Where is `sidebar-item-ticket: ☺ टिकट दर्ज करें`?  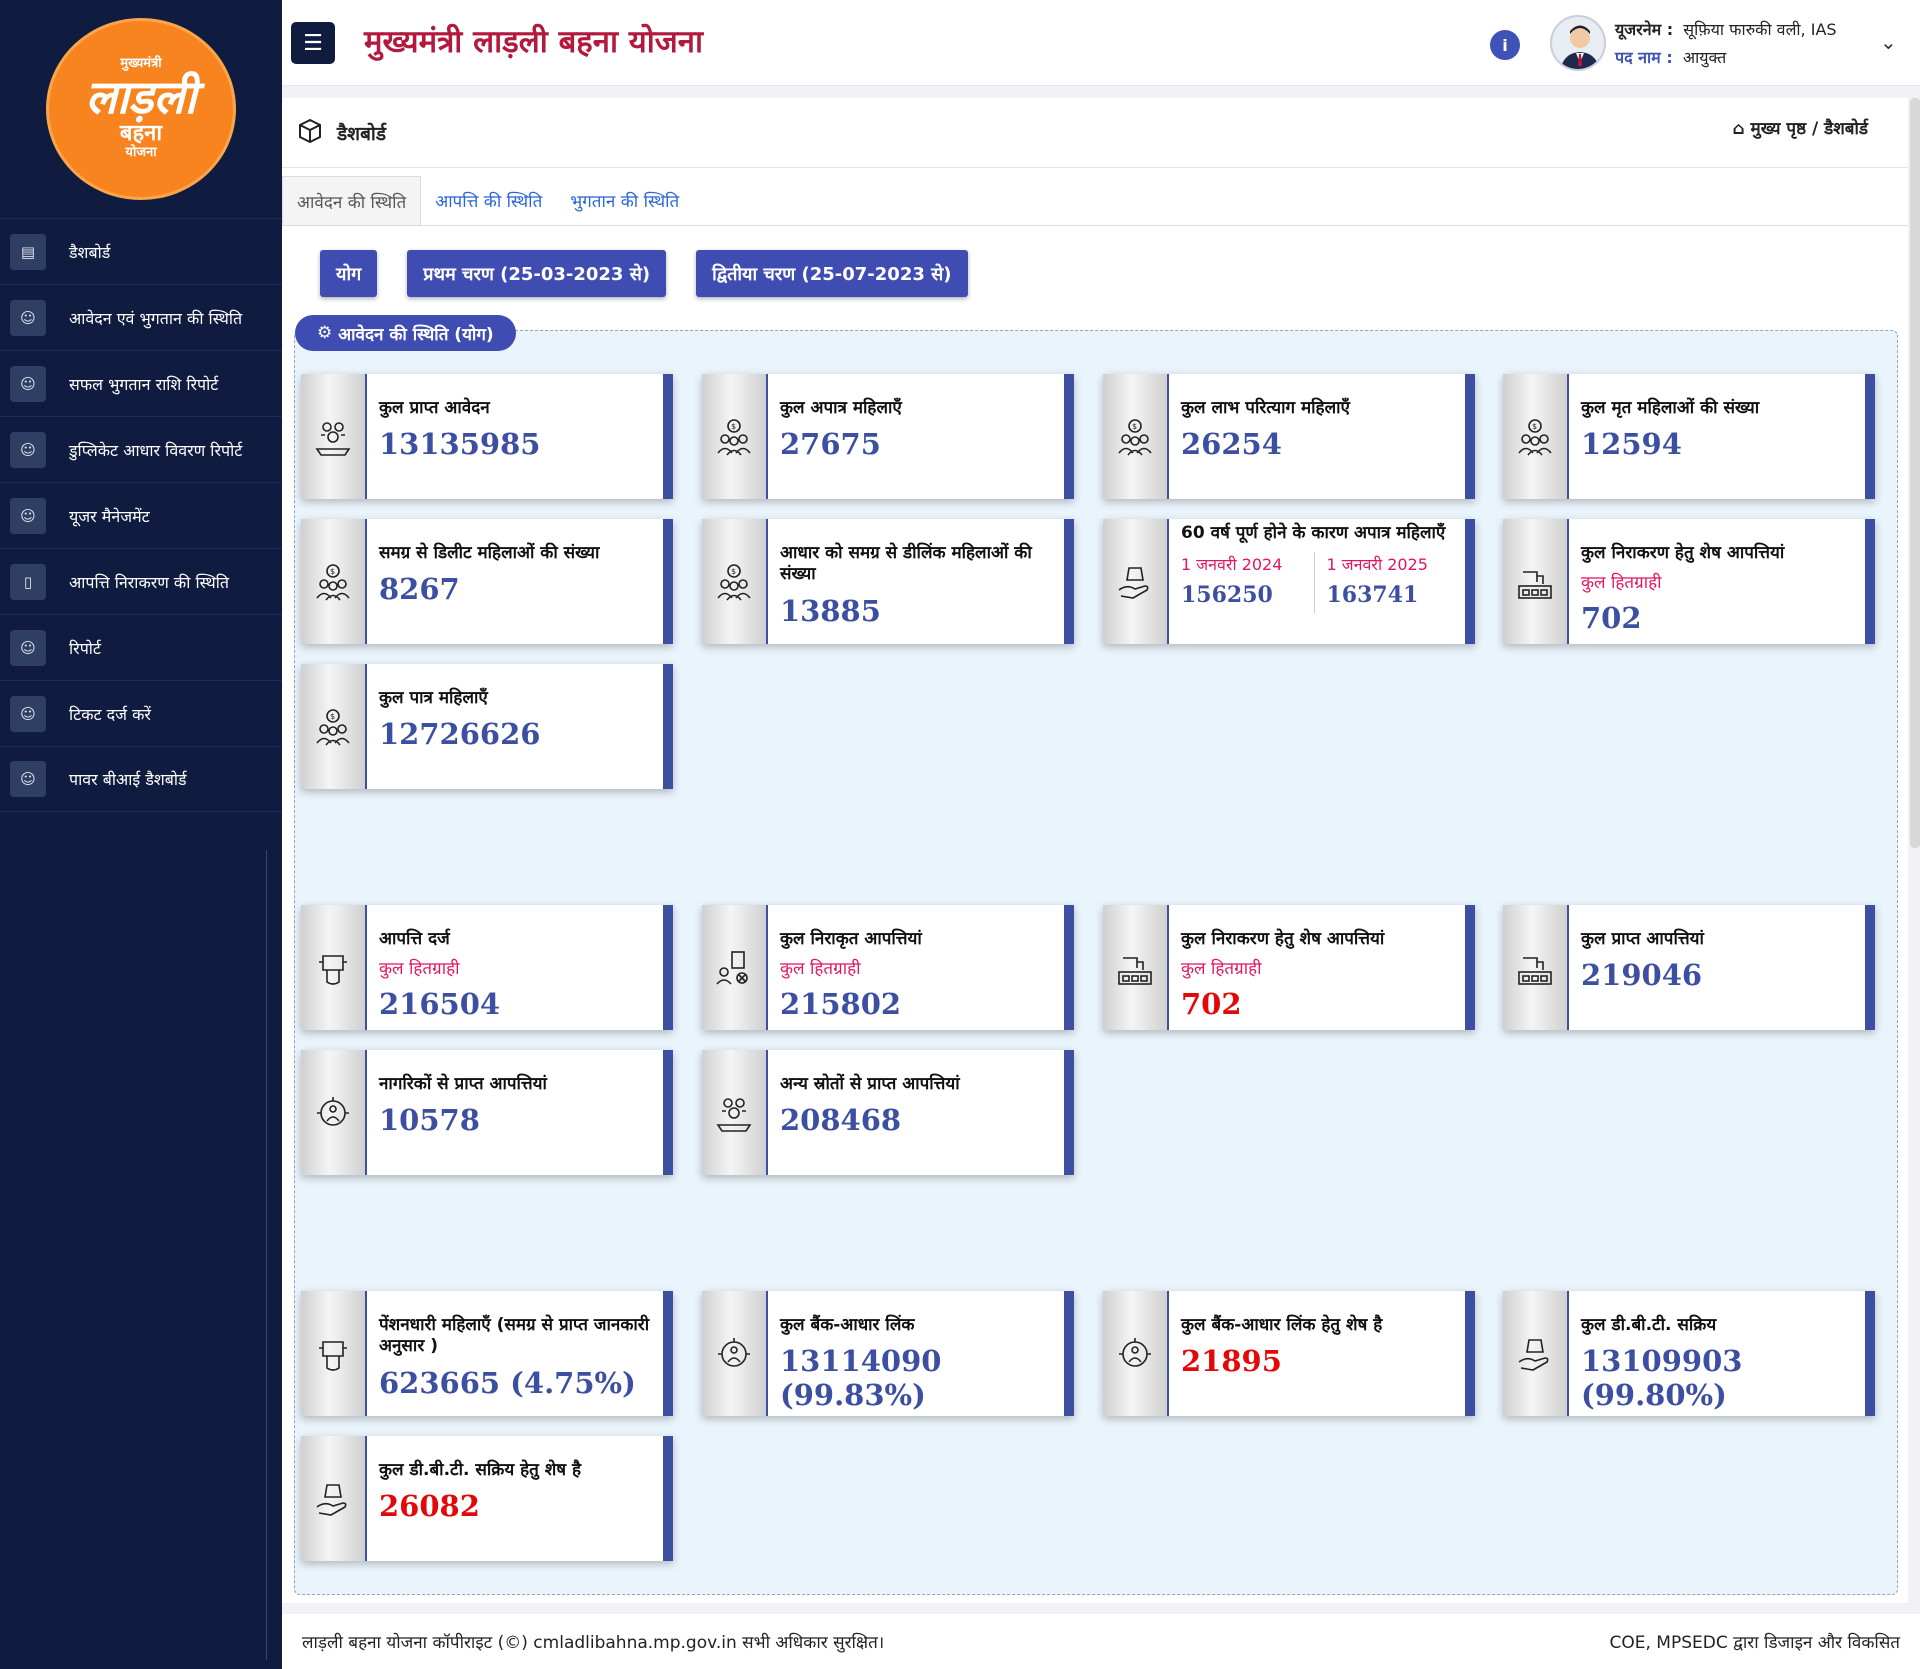 sidebar-item-ticket: ☺ टिकट दर्ज करें is located at coordinates (141, 713).